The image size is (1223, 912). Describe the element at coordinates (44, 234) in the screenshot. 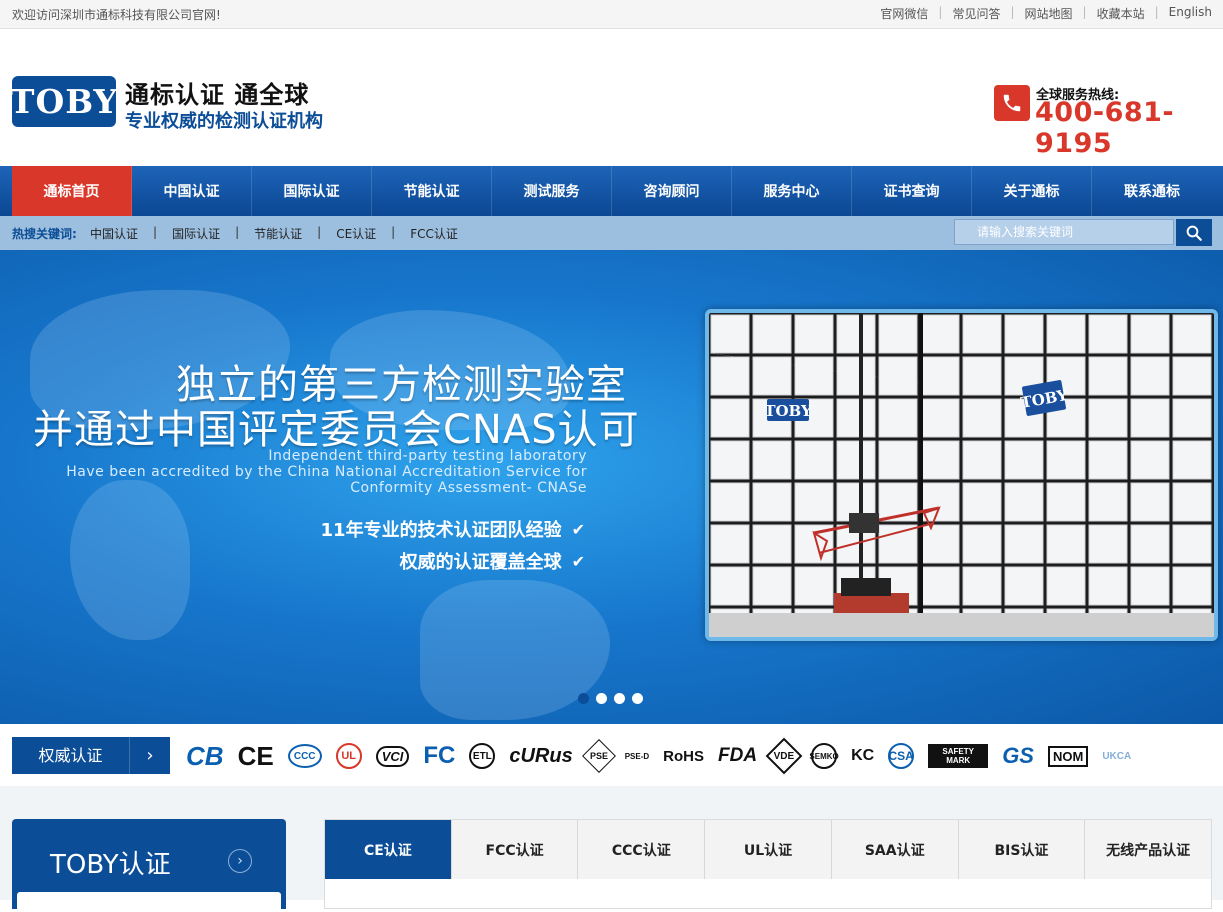

I see `hot-search-label: 热搜关键词:` at that location.